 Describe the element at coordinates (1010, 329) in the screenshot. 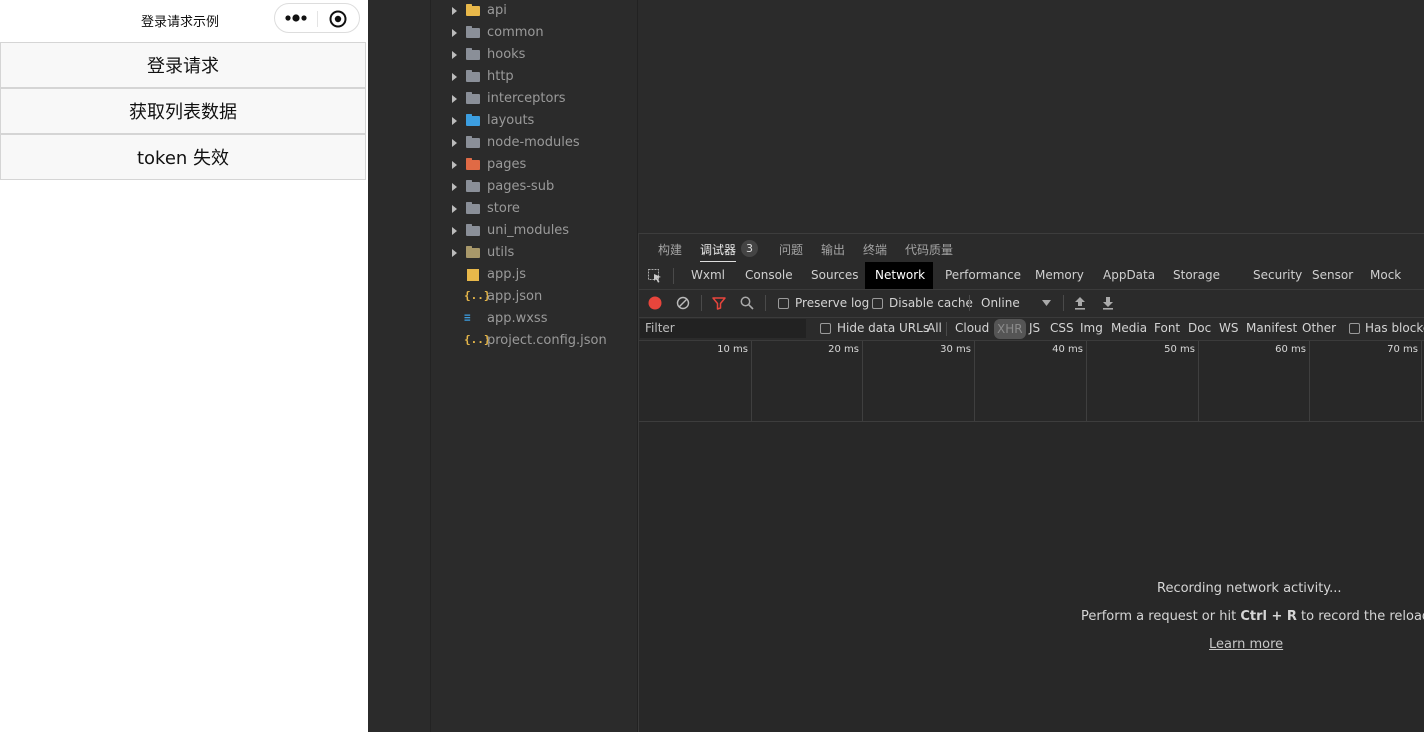

I see `filter-type-xhr: XHR` at that location.